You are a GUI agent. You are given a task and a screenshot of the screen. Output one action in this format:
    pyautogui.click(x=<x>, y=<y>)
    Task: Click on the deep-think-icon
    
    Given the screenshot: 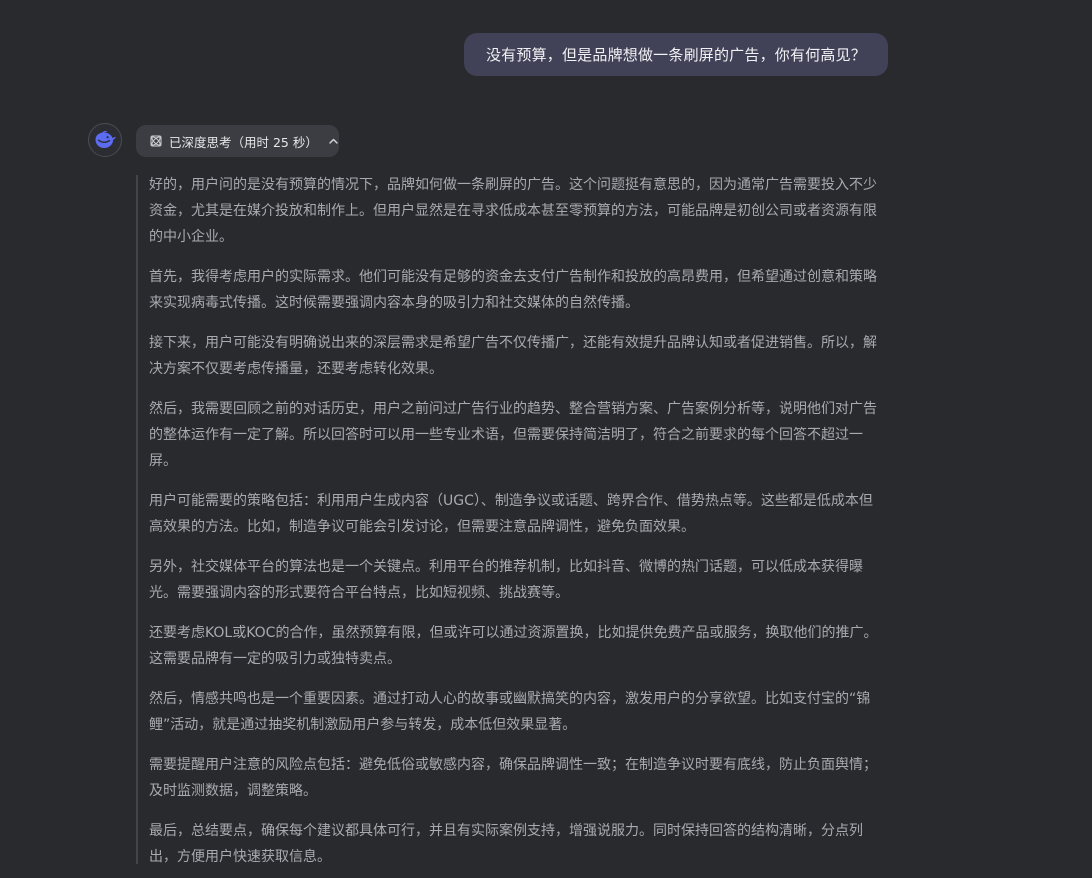 What is the action you would take?
    pyautogui.click(x=156, y=141)
    